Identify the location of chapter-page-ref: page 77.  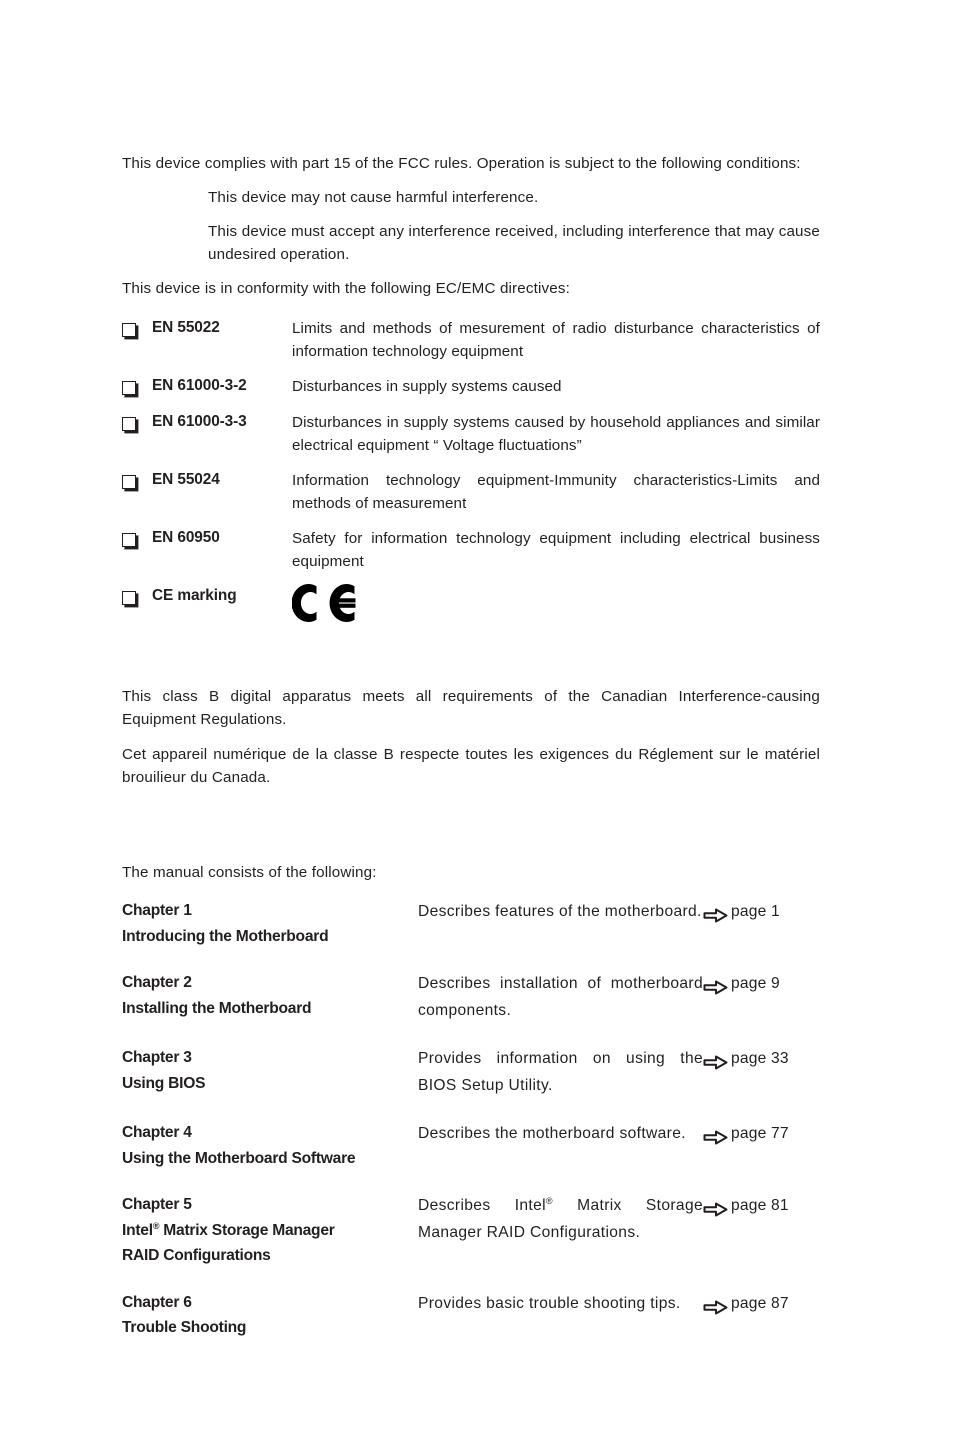
(761, 1137).